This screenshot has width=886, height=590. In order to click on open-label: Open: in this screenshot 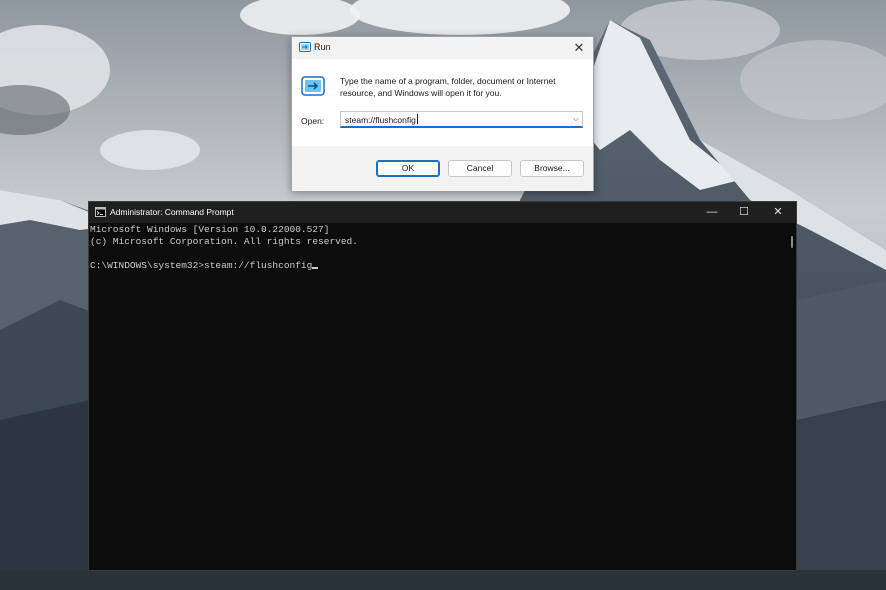, I will do `click(313, 121)`.